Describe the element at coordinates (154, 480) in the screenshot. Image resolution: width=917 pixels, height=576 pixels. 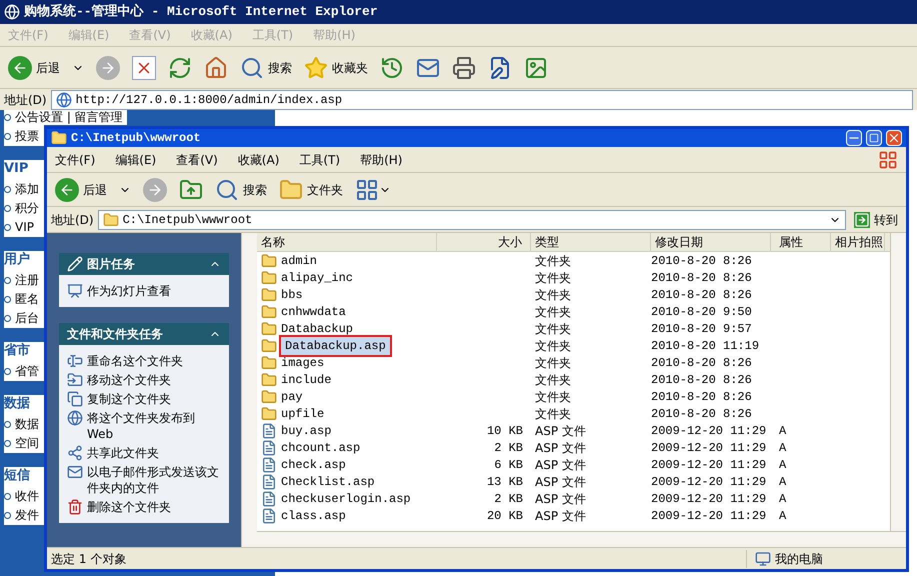
I see `task-link: 以电子邮件形式发送该文件夹内的文件` at that location.